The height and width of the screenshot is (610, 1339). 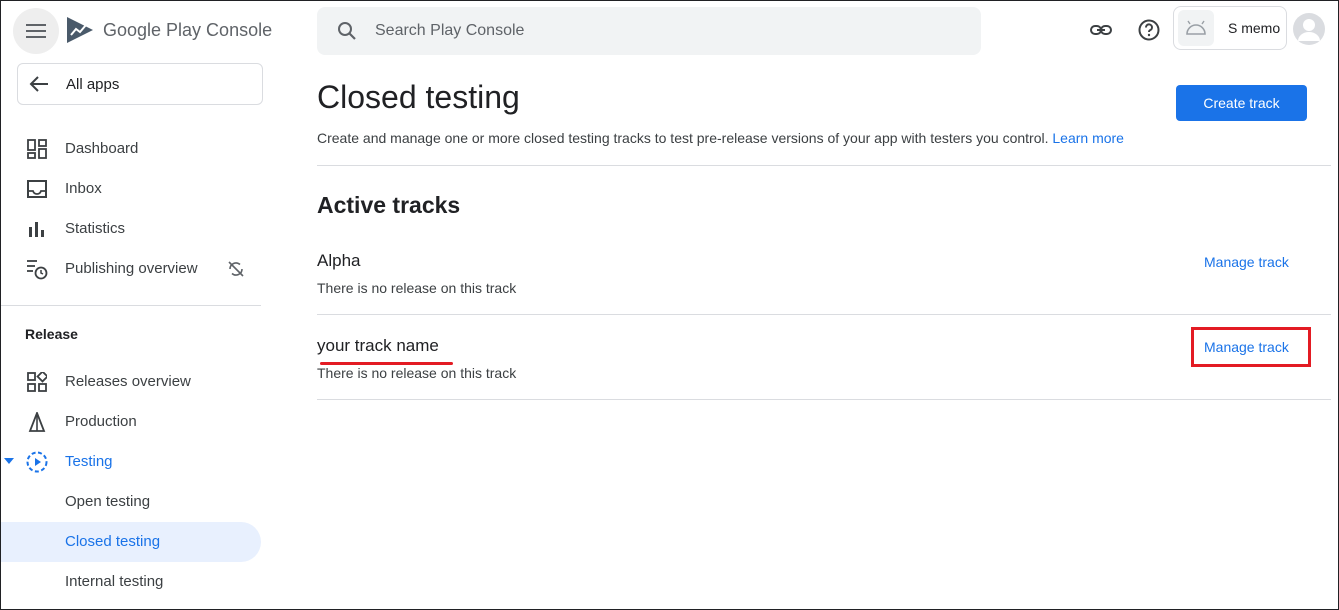 I want to click on app-switcher: S memo, so click(x=1230, y=28).